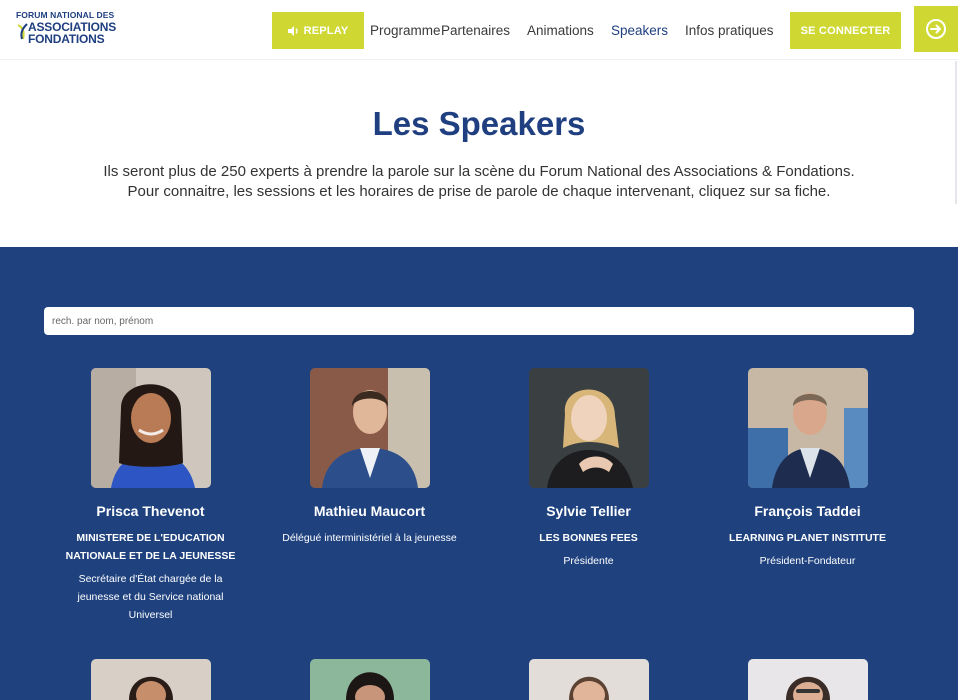 The width and height of the screenshot is (958, 700). Describe the element at coordinates (369, 538) in the screenshot. I see `speaker-role: Délégué interministériel à la jeunesse` at that location.